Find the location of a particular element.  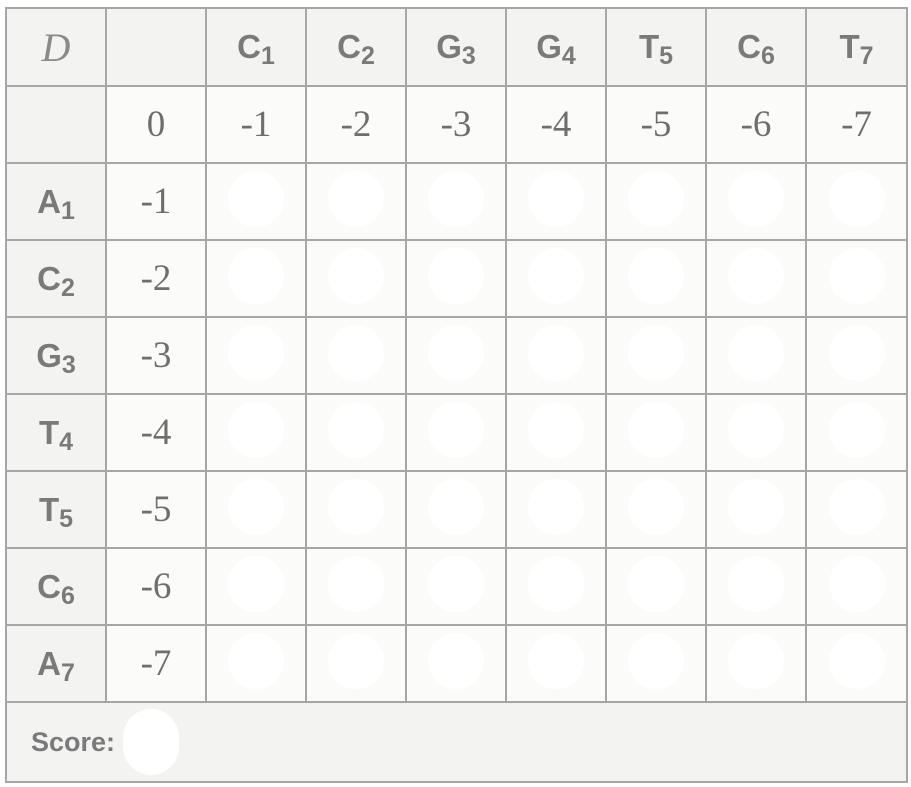

matrix-row: T4 -4 is located at coordinates (456, 432).